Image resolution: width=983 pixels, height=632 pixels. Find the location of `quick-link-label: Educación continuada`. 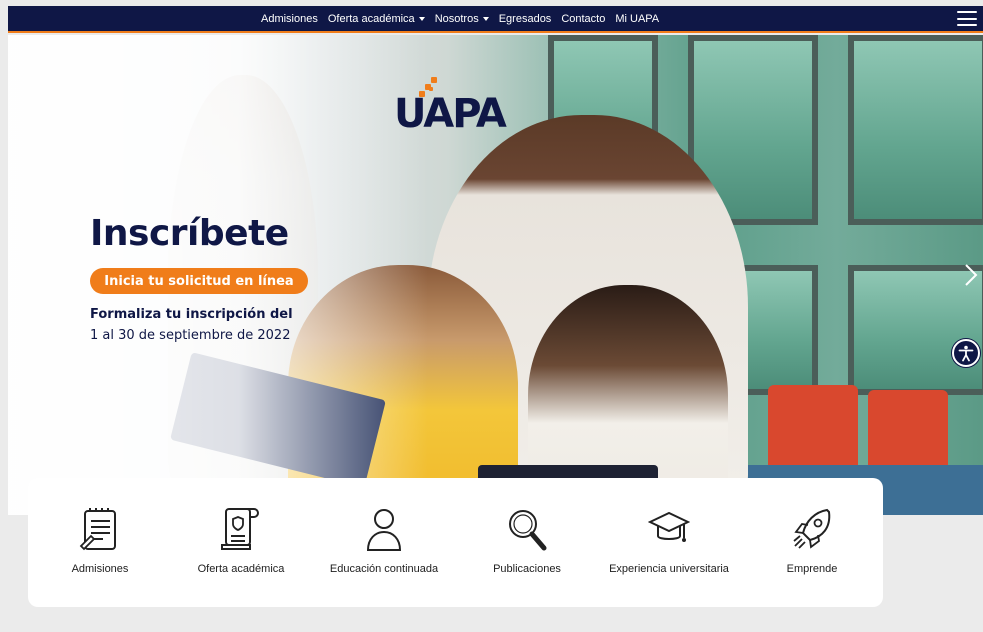

quick-link-label: Educación continuada is located at coordinates (384, 569).